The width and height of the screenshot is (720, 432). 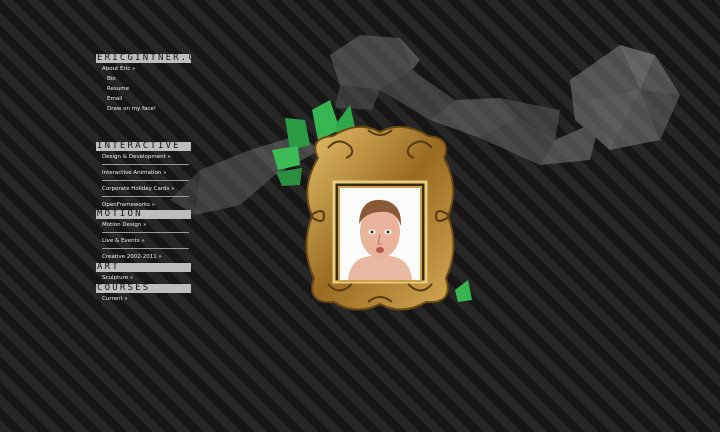 What do you see at coordinates (143, 205) in the screenshot?
I see `nav-openframeworks: OpenFrameworks »` at bounding box center [143, 205].